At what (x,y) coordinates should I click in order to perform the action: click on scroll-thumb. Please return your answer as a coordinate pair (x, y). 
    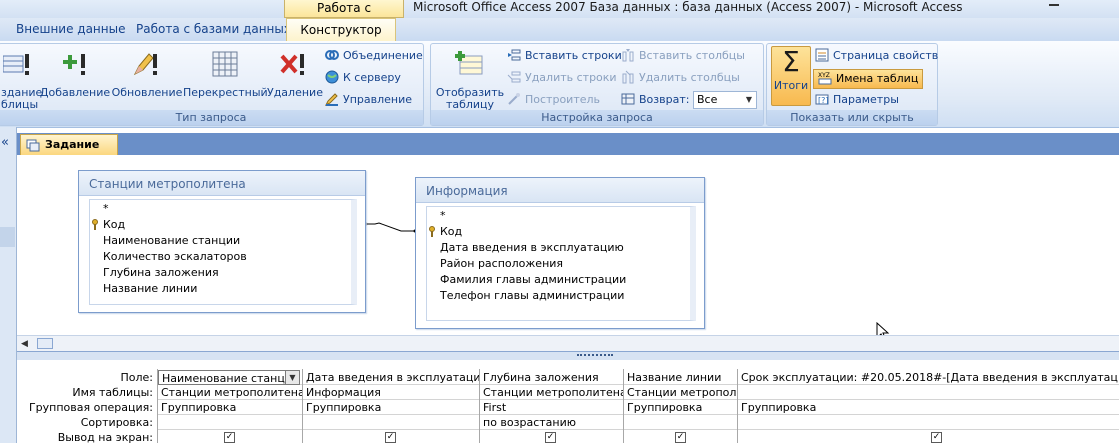
    Looking at the image, I should click on (45, 343).